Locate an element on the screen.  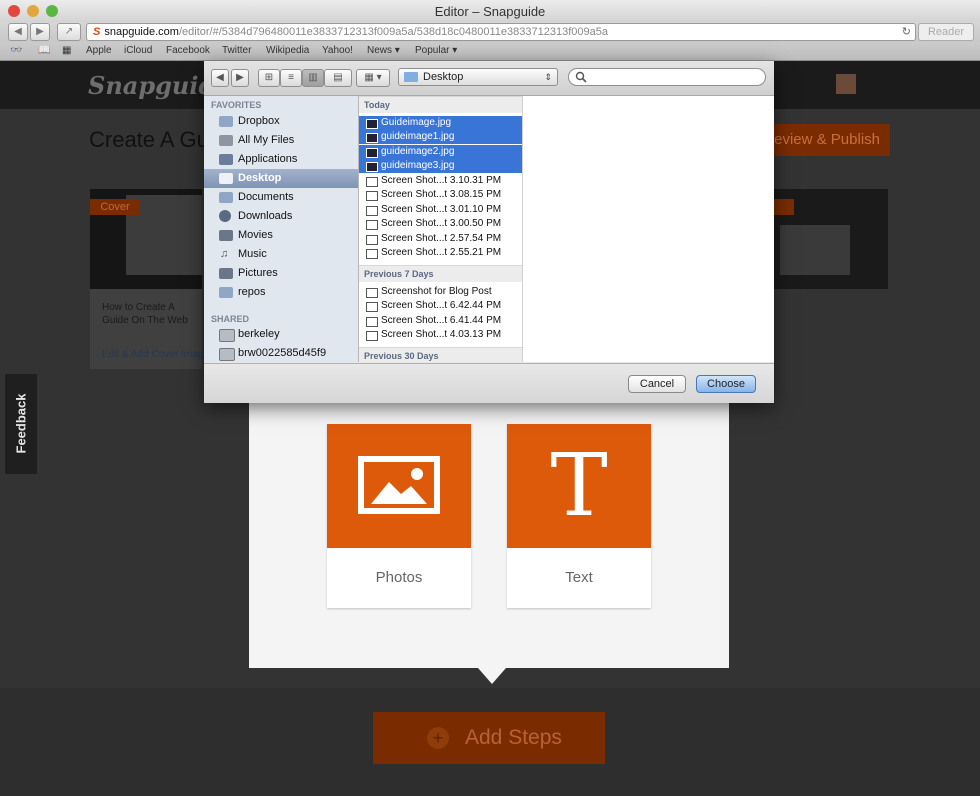
file-label: Screen Shot...t 3.00.50 PM is located at coordinates (441, 223).